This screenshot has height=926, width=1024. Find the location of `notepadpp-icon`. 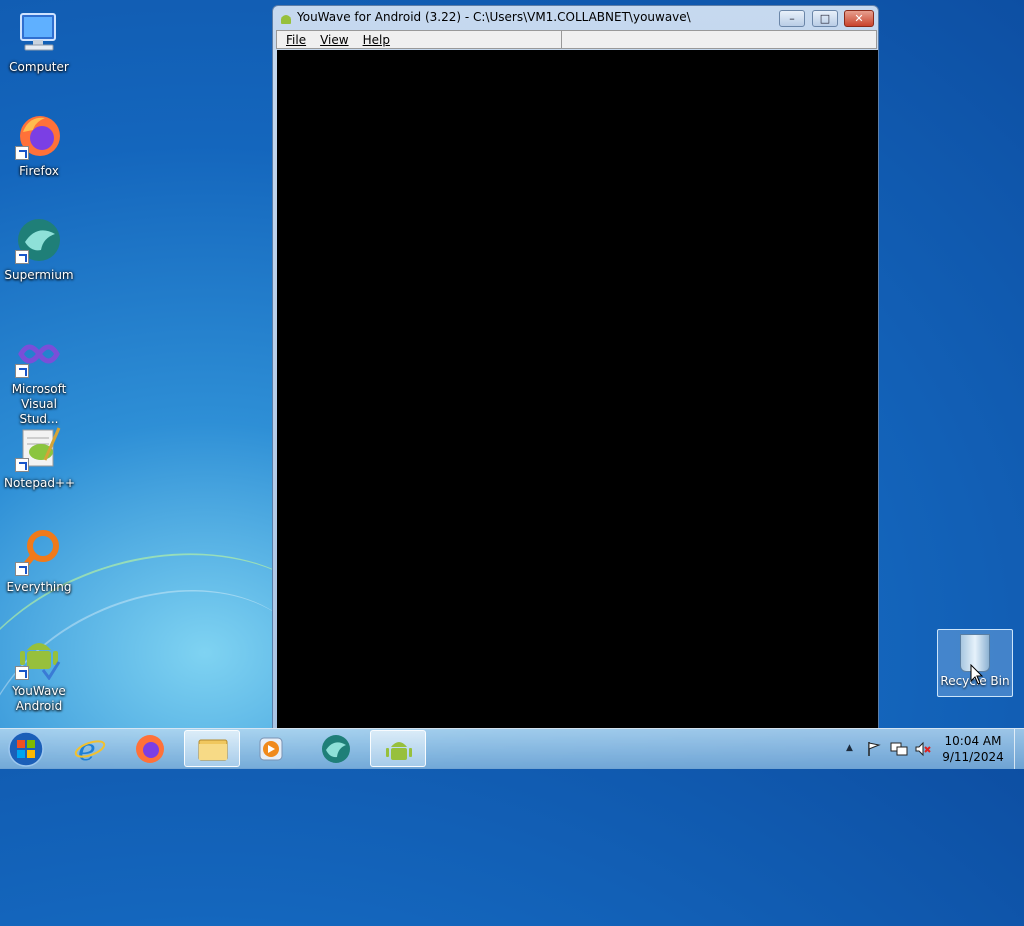

notepadpp-icon is located at coordinates (39, 448).